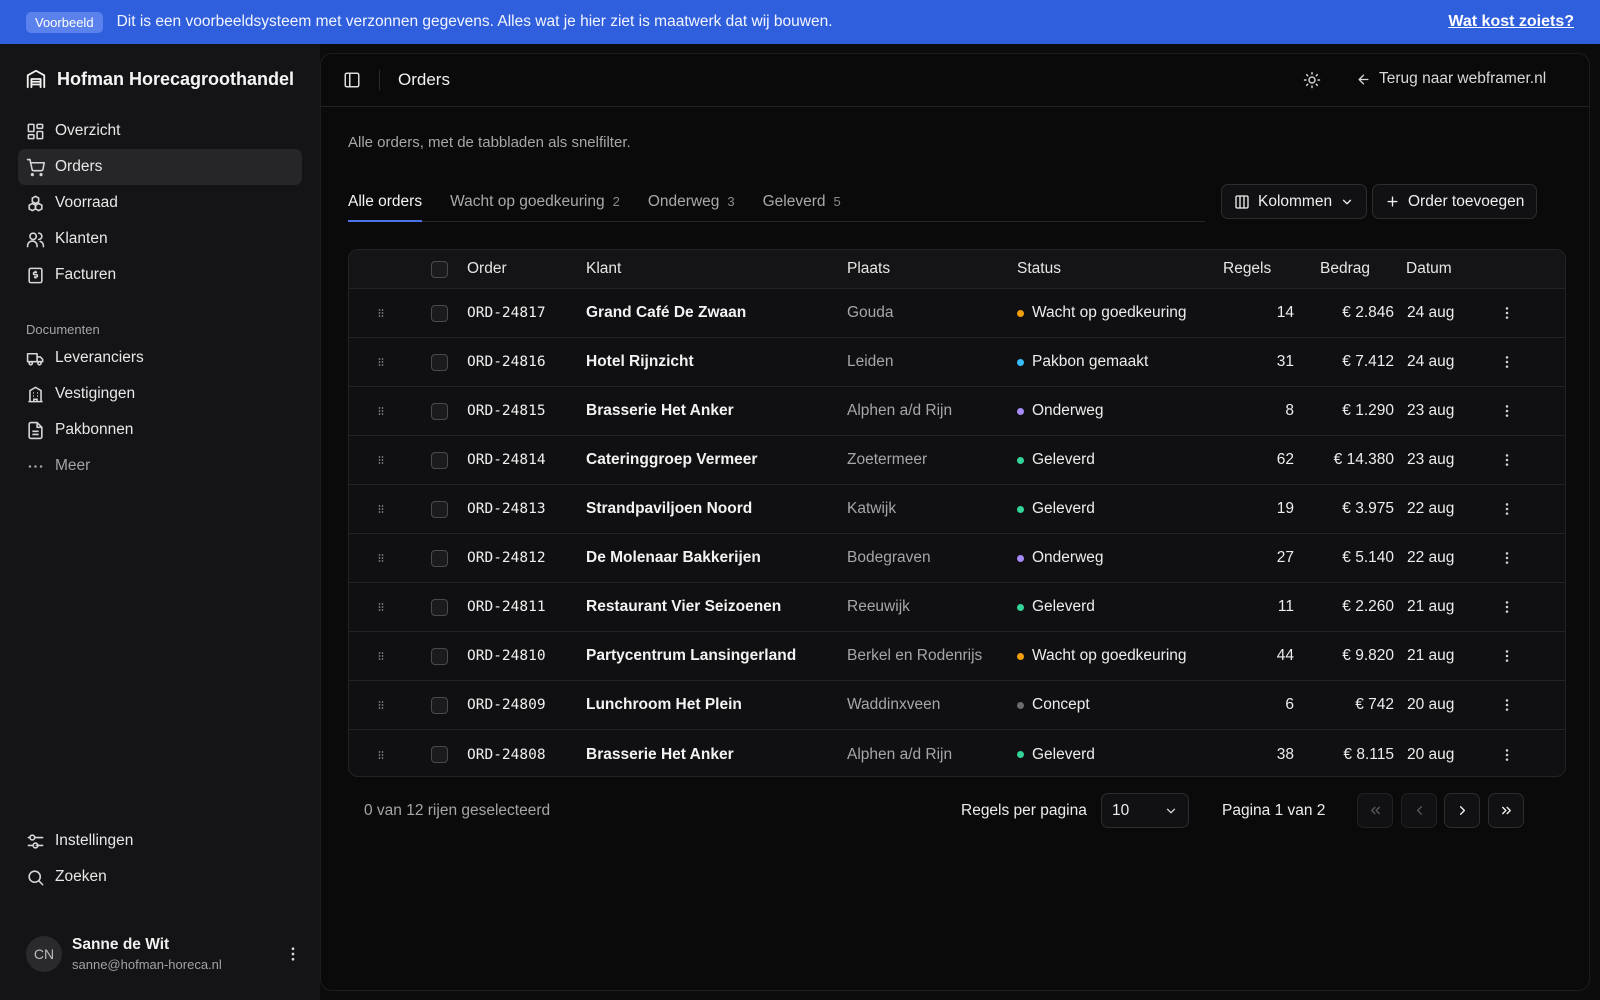 This screenshot has height=1000, width=1600. Describe the element at coordinates (160, 841) in the screenshot. I see `sidebar-item-instellingen: Instellingen` at that location.